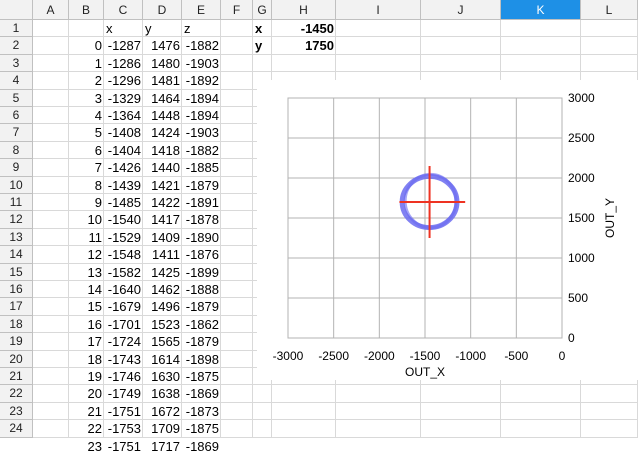 The image size is (644, 455). Describe the element at coordinates (86, 132) in the screenshot. I see `cell-value: 5` at that location.